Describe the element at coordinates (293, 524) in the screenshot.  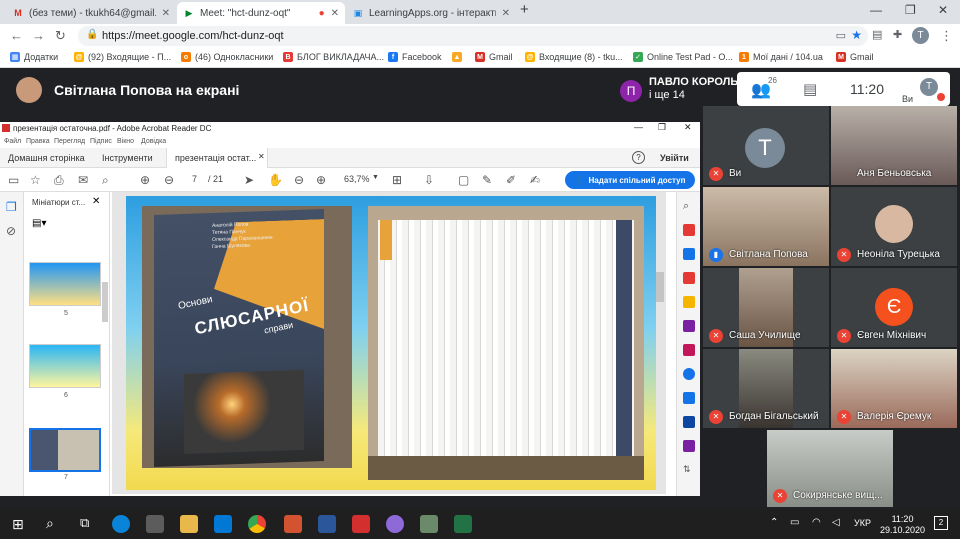
I see `powerpoint-icon` at that location.